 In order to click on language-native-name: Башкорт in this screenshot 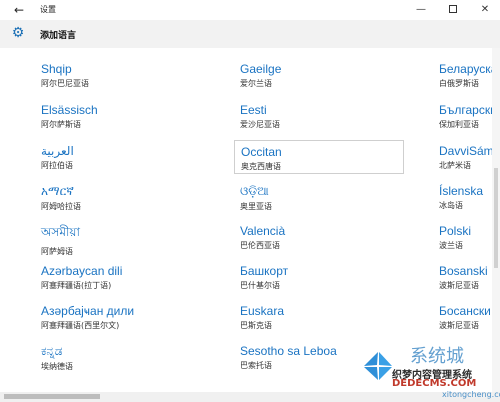, I will do `click(264, 271)`.